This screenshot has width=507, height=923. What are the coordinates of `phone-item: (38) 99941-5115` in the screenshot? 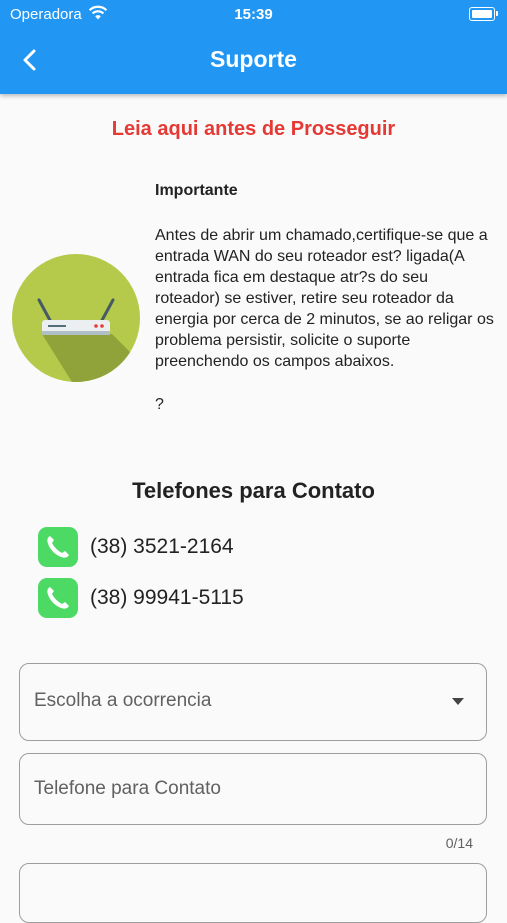 It's located at (141, 598).